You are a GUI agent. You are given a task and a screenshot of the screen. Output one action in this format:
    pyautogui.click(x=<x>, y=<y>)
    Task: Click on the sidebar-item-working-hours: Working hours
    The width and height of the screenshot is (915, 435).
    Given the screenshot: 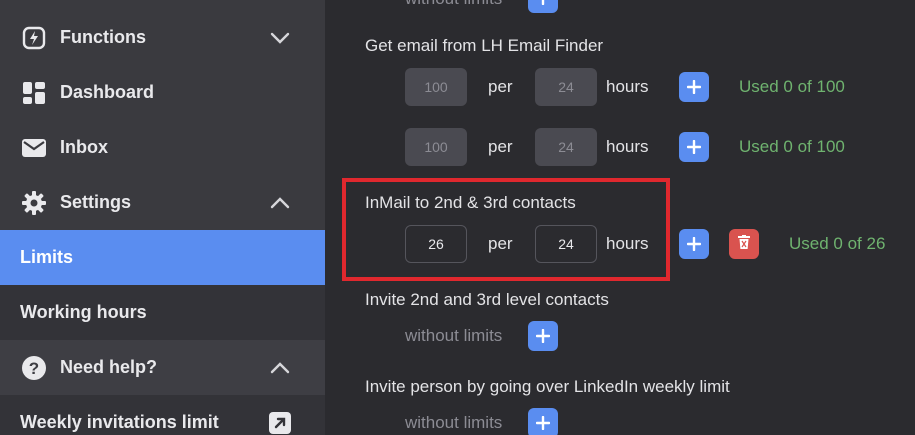 What is the action you would take?
    pyautogui.click(x=162, y=312)
    